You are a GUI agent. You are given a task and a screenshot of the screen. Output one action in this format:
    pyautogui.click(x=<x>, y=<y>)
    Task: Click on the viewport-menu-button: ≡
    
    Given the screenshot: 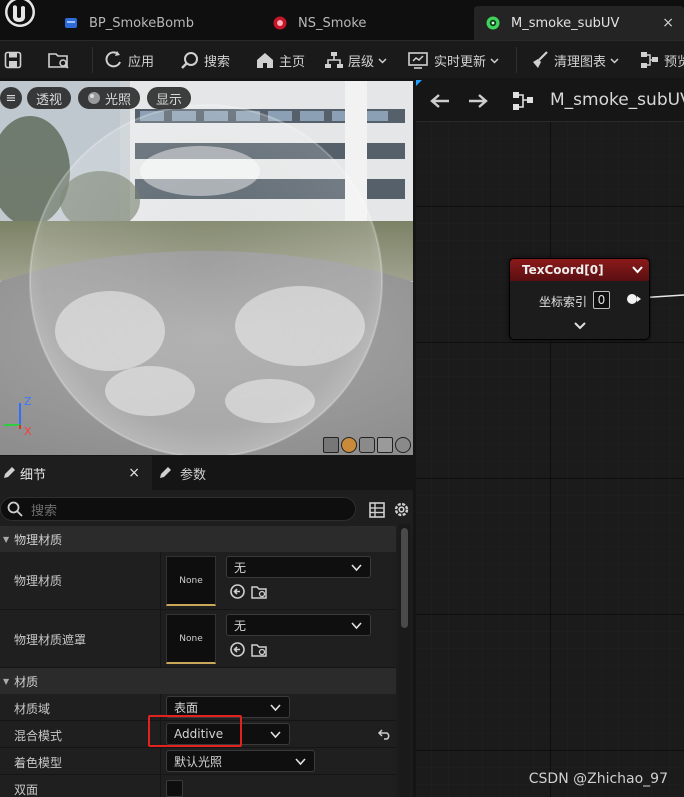 What is the action you would take?
    pyautogui.click(x=11, y=98)
    